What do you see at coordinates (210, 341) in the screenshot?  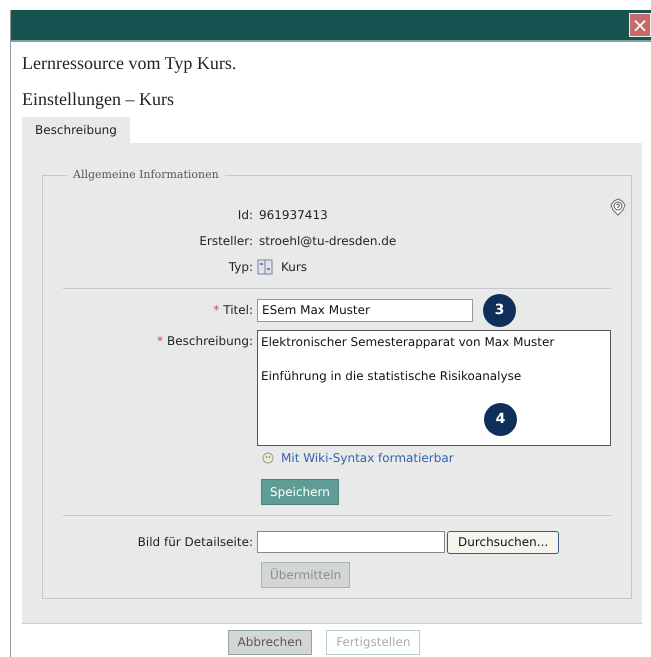 I see `field-label: Beschreibung:` at bounding box center [210, 341].